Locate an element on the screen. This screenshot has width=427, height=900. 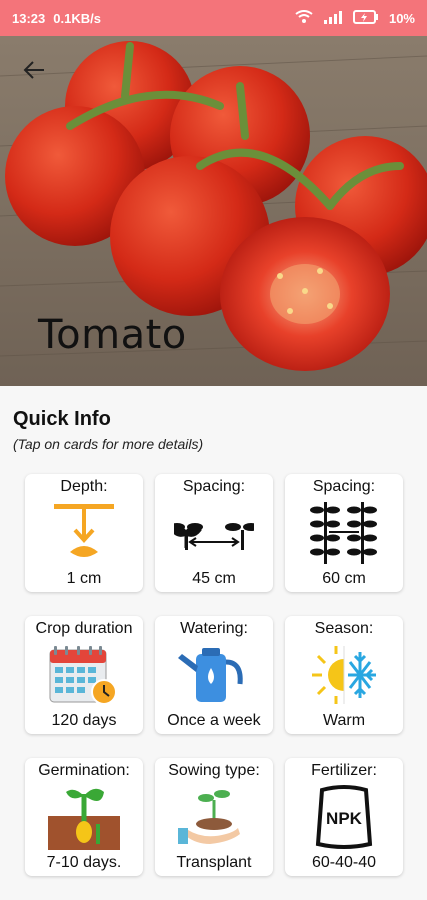
card-value: 1 cm is located at coordinates (84, 578).